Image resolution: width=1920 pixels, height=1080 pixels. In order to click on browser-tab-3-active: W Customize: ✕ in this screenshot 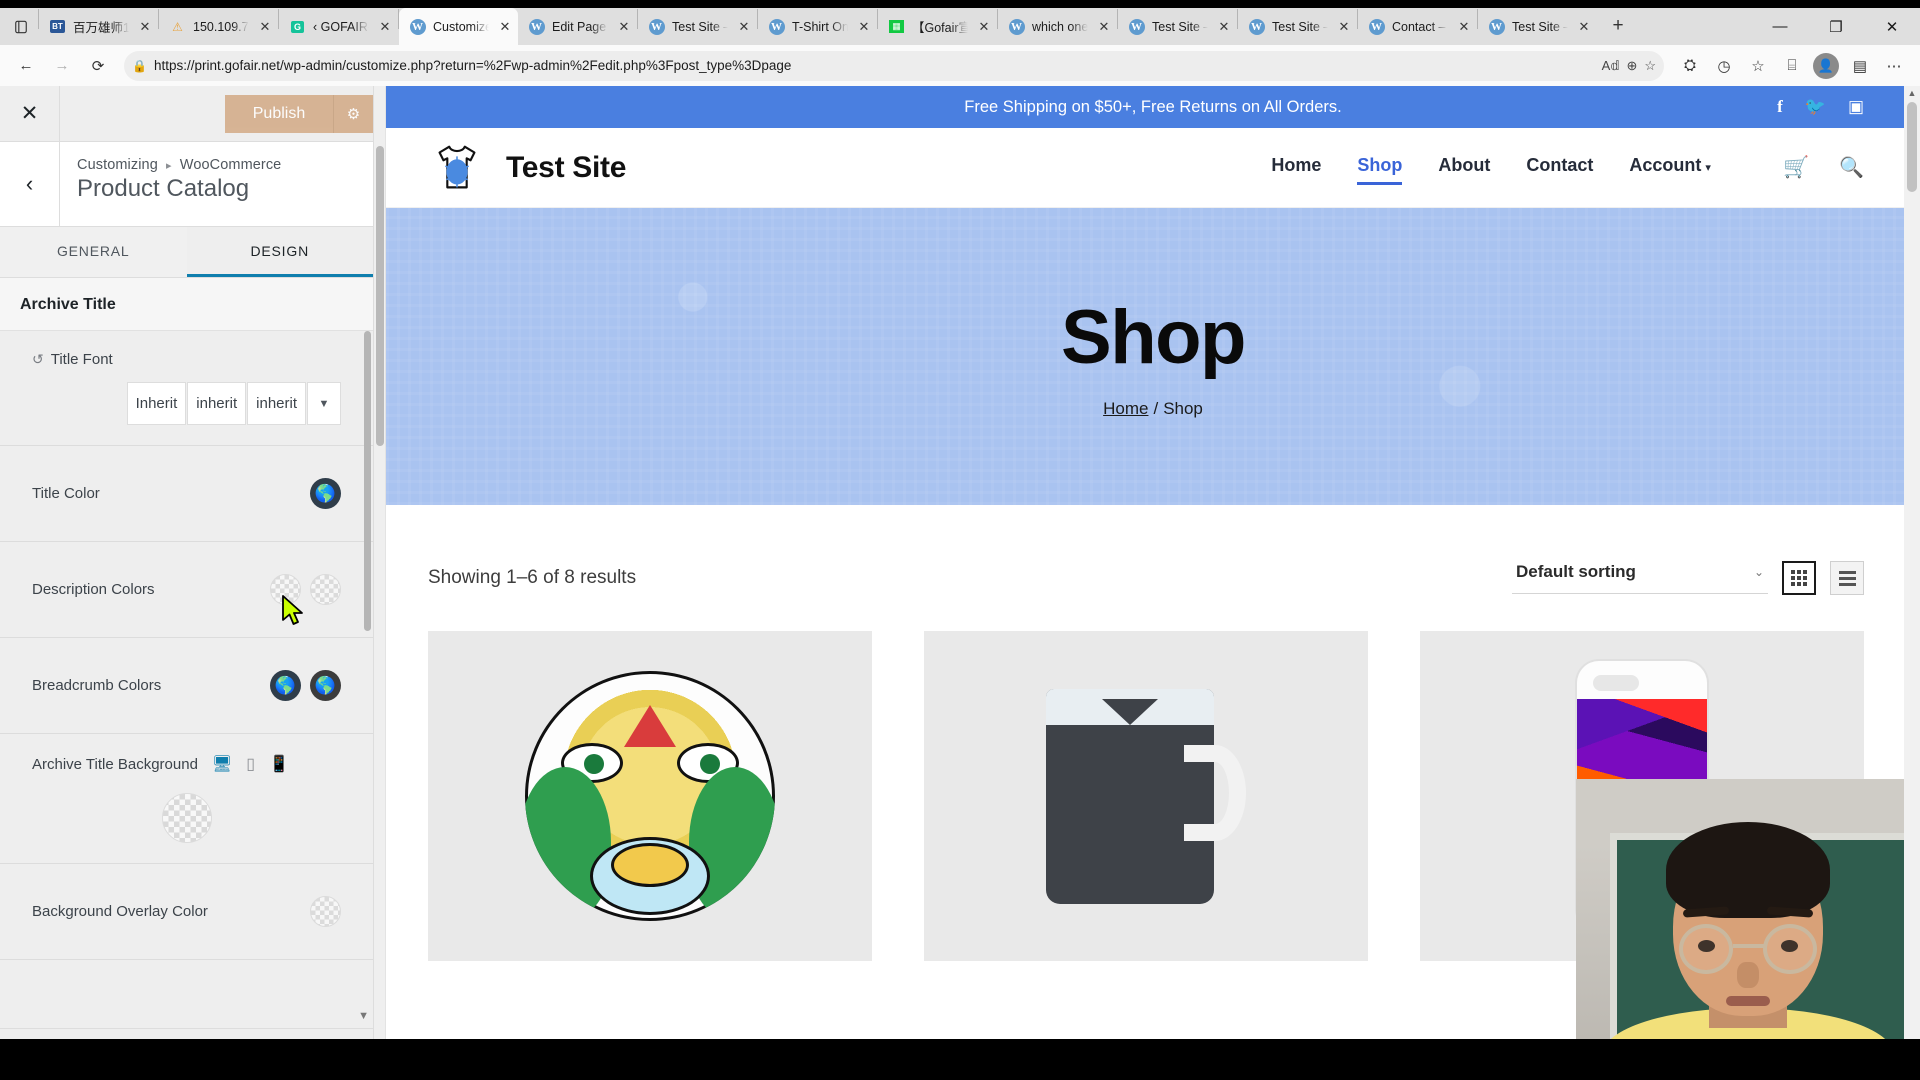, I will do `click(458, 26)`.